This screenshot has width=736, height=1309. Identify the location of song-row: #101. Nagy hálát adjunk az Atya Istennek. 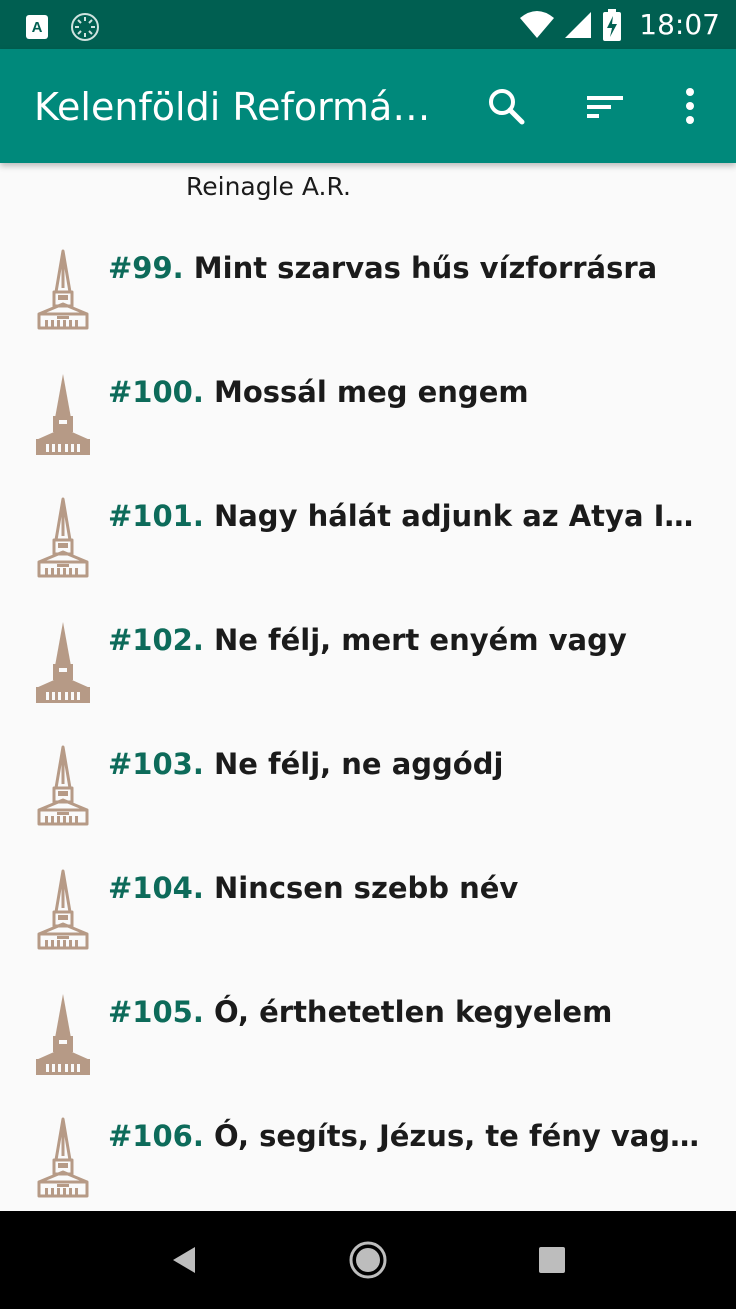
(368, 558).